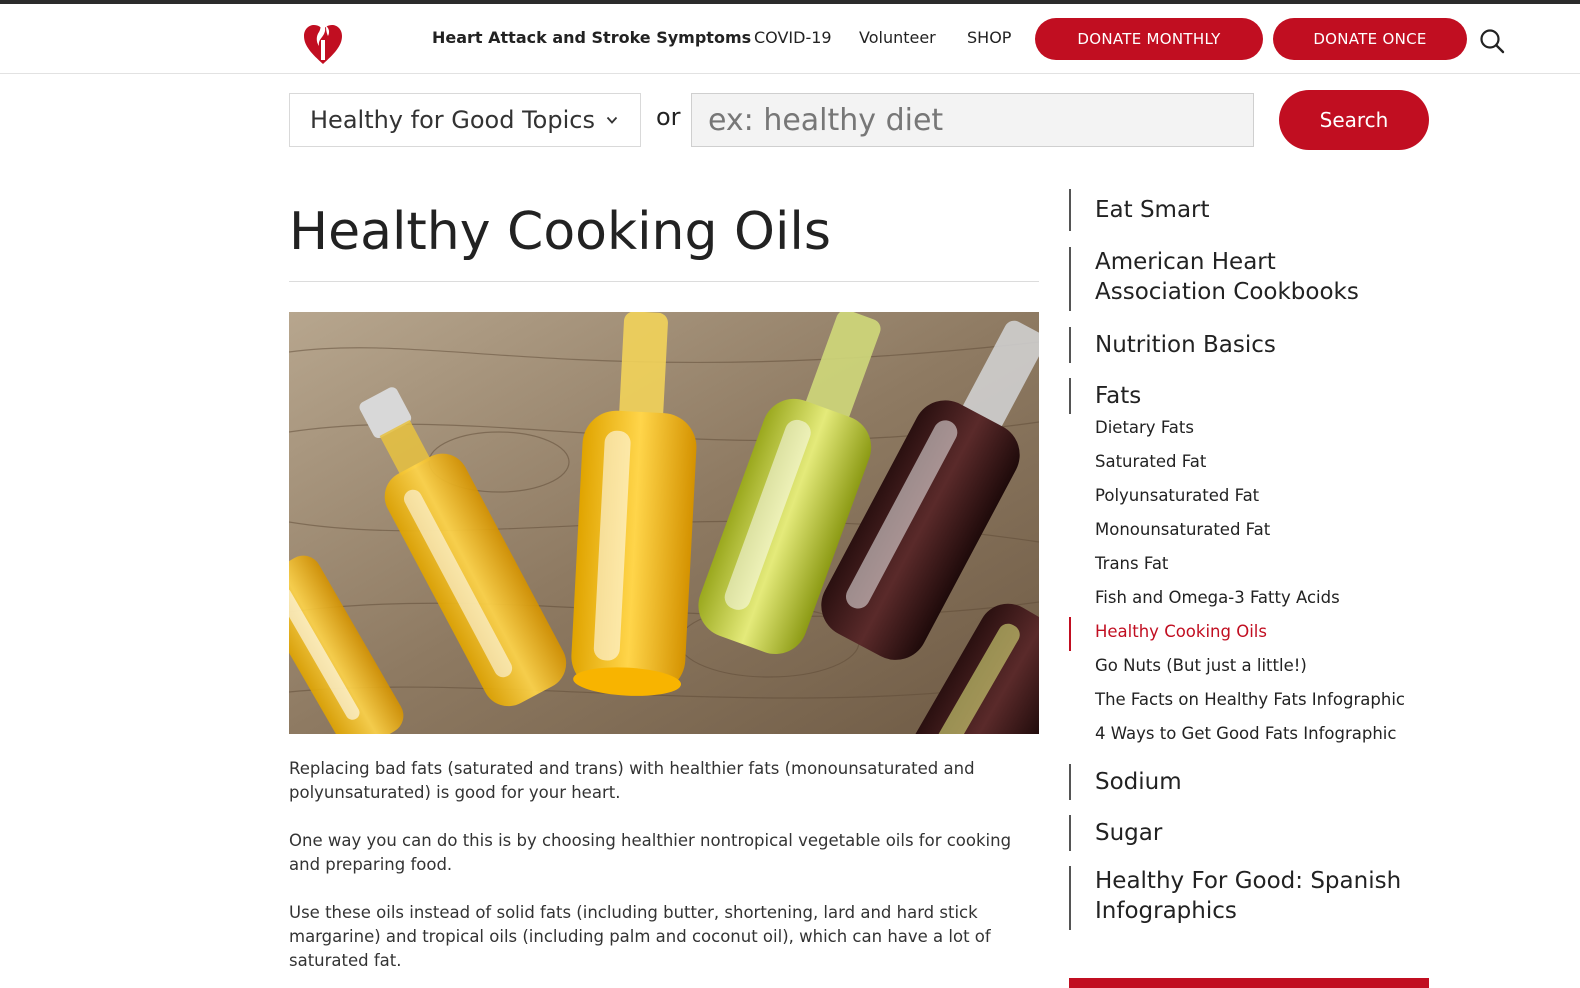  I want to click on nav-shop: SHOP, so click(989, 37).